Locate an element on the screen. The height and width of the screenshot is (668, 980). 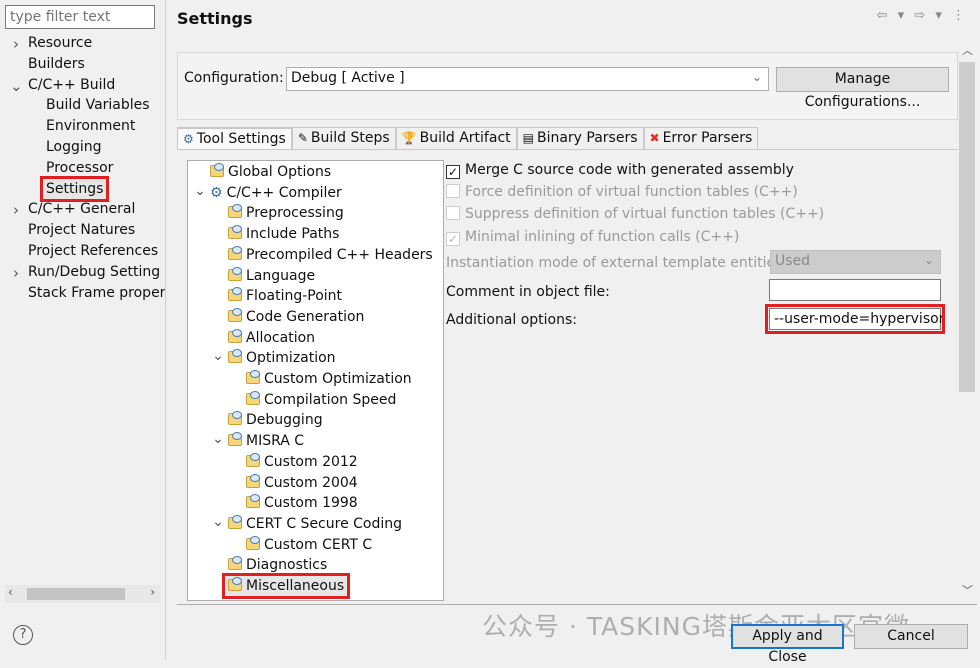
tree-item: Code Generation is located at coordinates (296, 317).